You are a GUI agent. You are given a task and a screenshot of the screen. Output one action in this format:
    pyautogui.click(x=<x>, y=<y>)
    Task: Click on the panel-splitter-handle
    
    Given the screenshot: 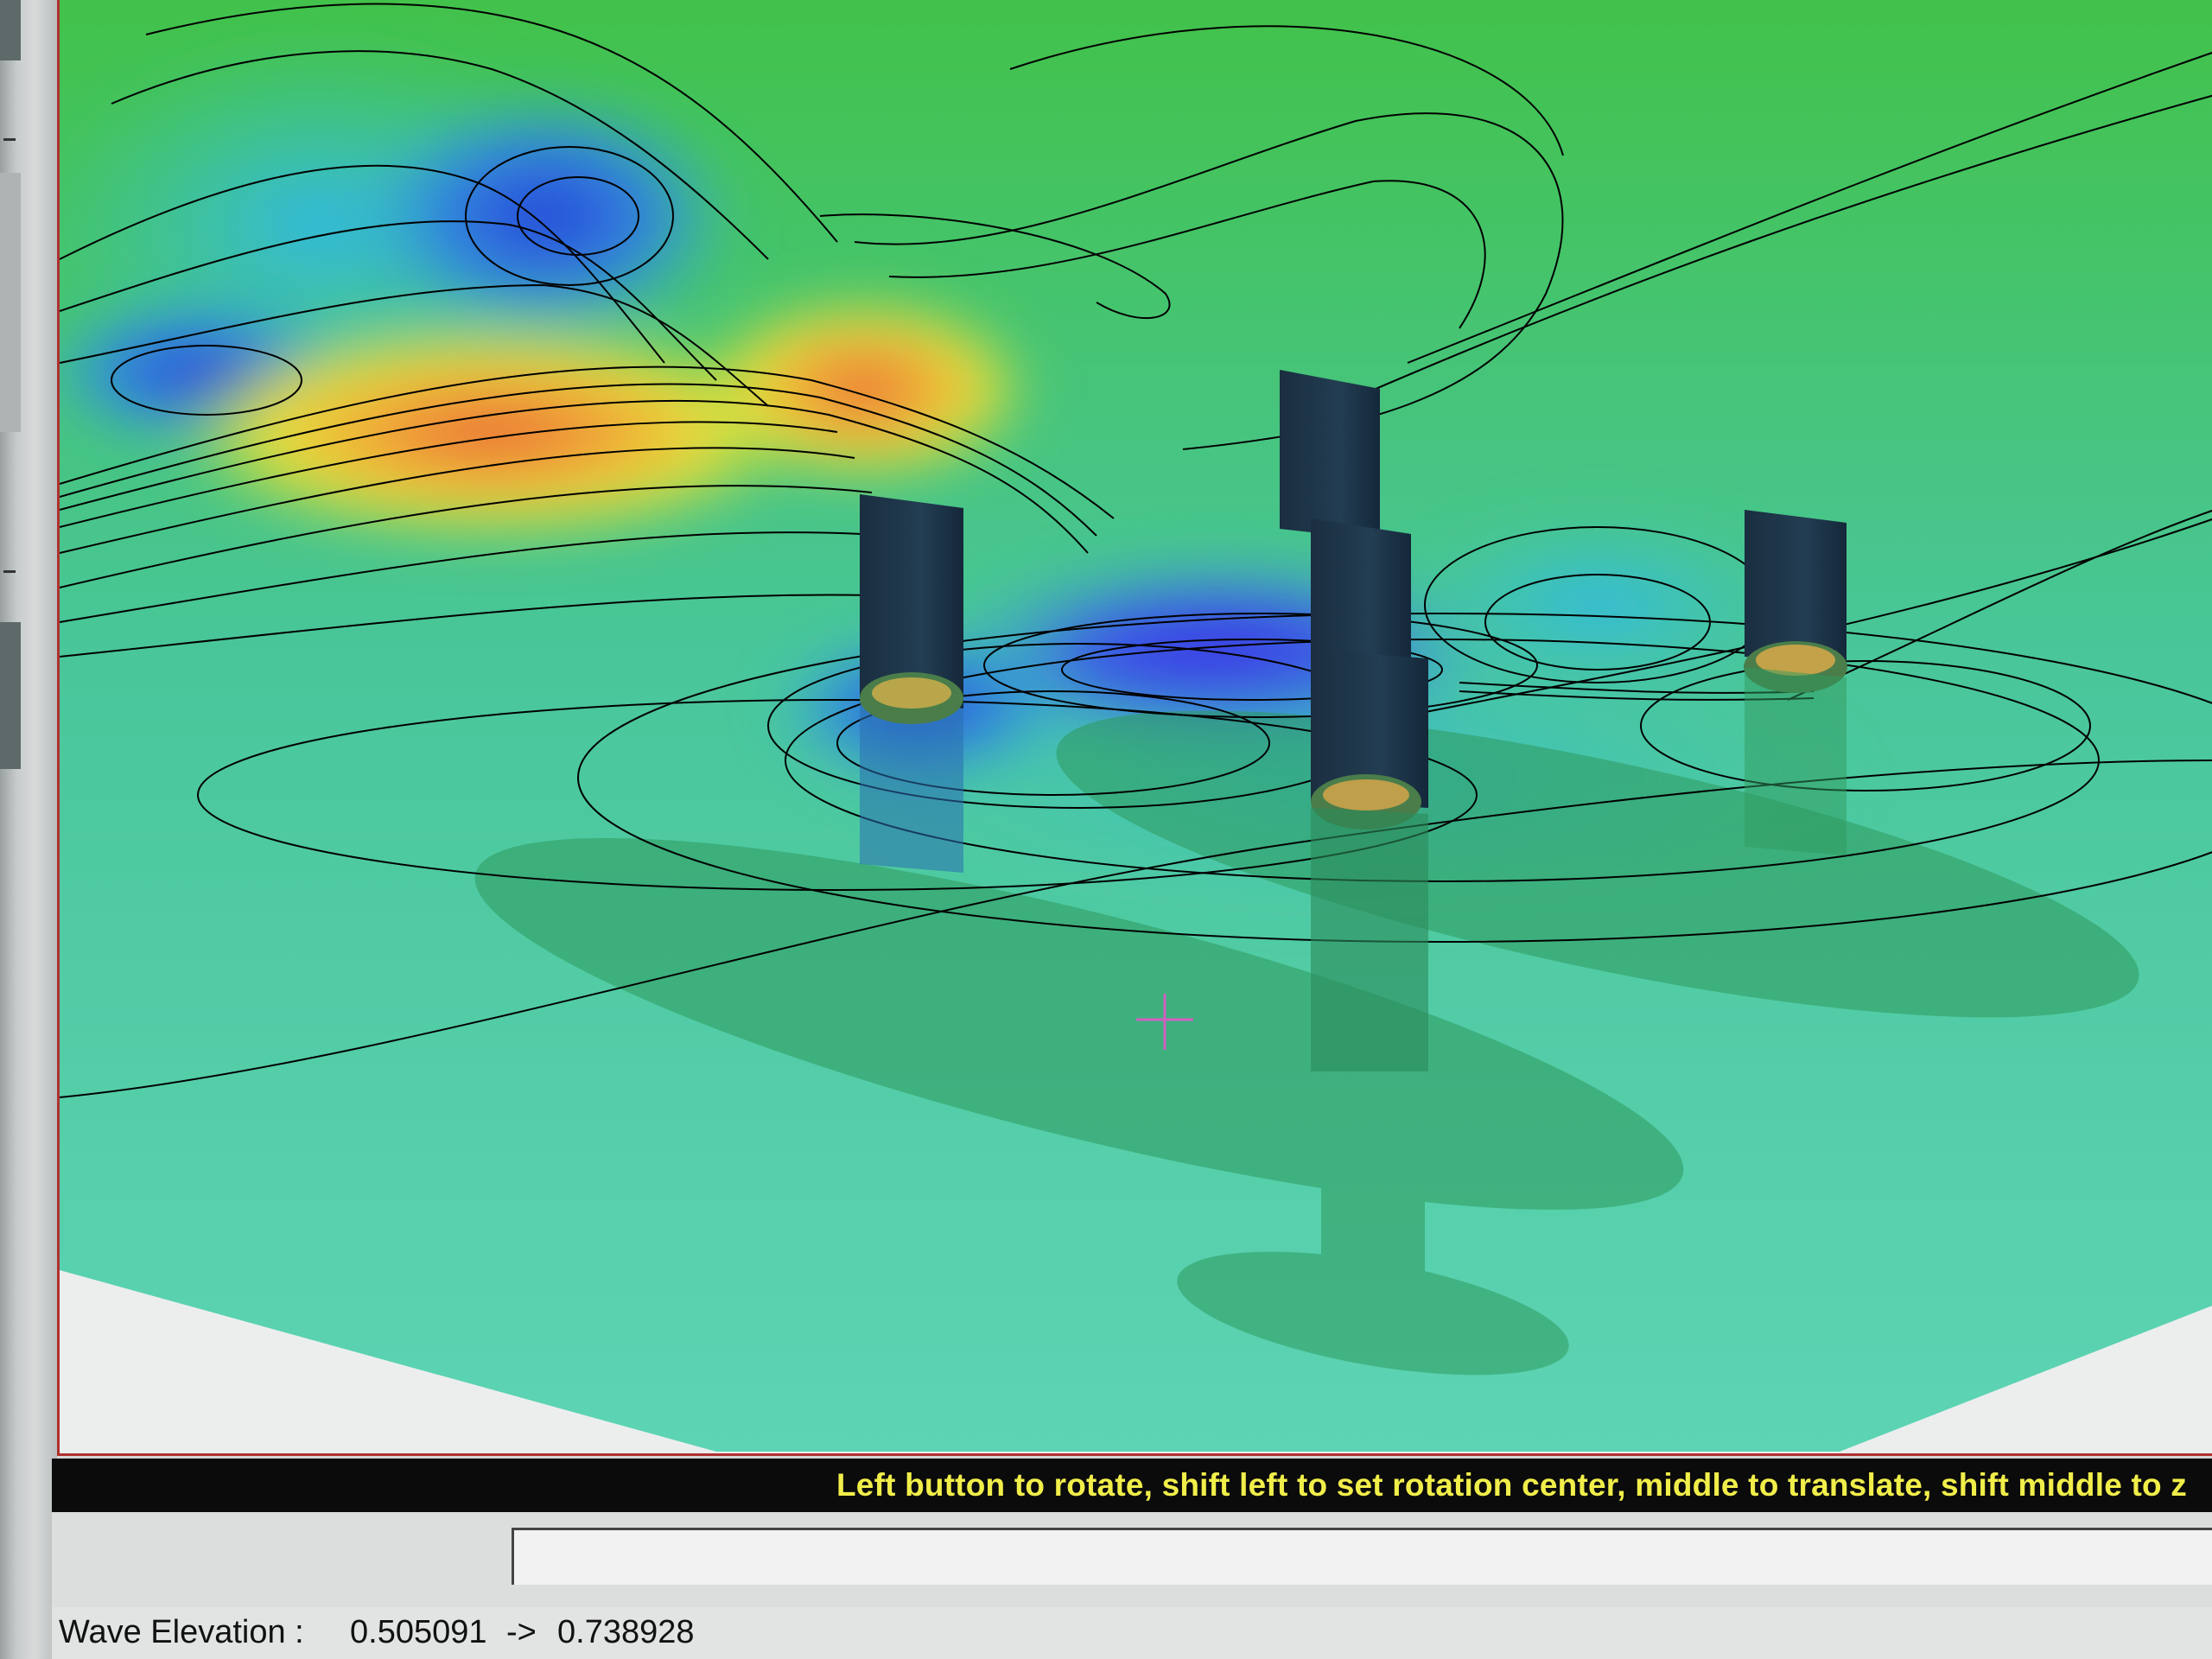 What is the action you would take?
    pyautogui.click(x=10, y=695)
    